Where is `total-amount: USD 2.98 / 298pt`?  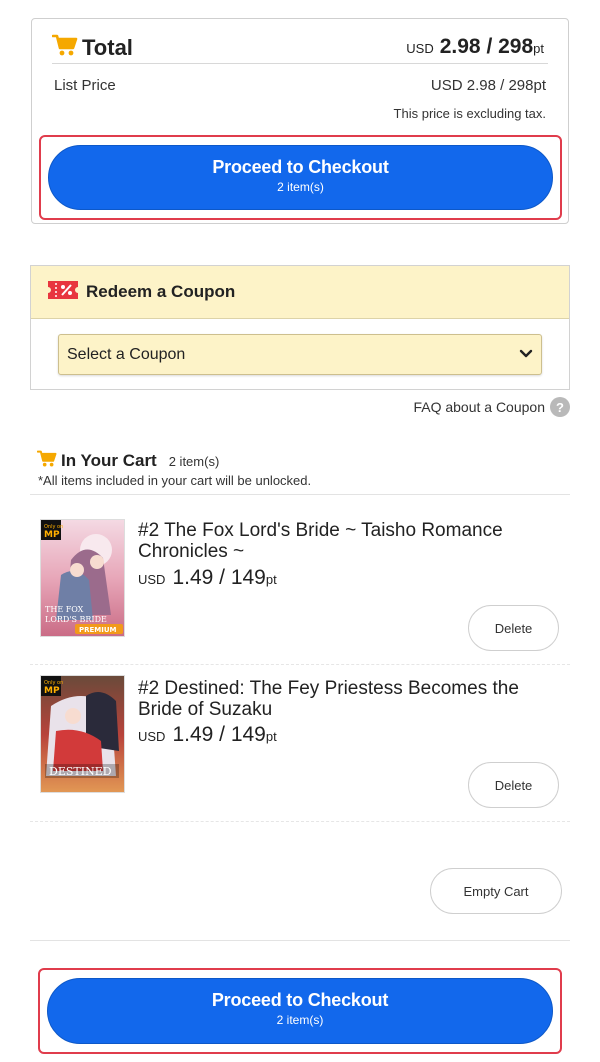
total-amount: USD 2.98 / 298pt is located at coordinates (475, 47).